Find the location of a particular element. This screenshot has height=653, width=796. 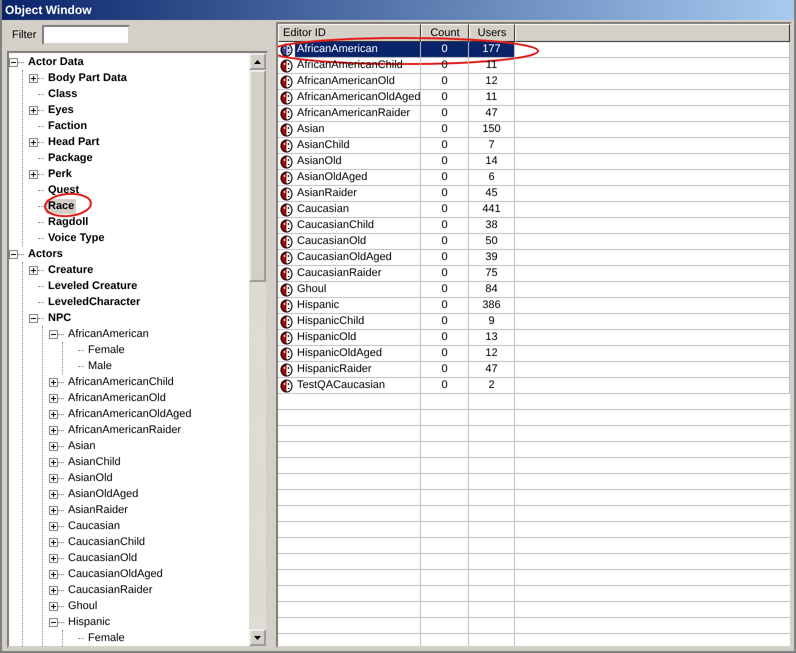

table-cell: AsianRaider is located at coordinates (357, 193).